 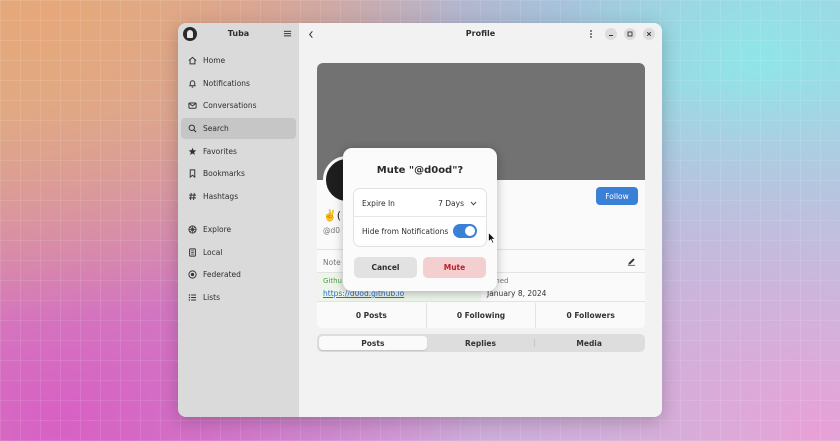 I want to click on expire-value: 7 Days, so click(x=451, y=203).